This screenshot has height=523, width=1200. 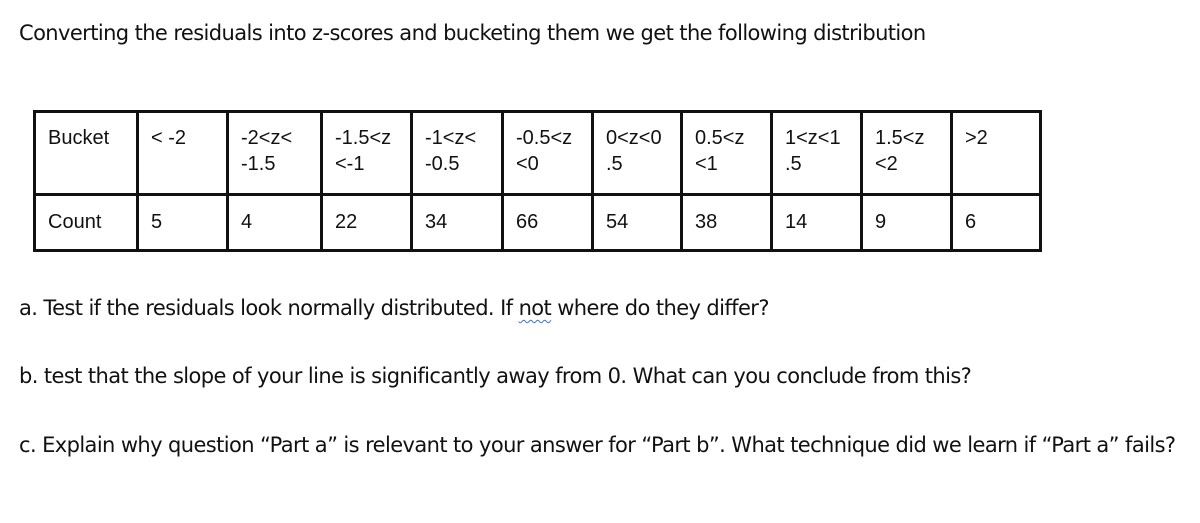 What do you see at coordinates (535, 308) in the screenshot?
I see `spellcheck-flagged-word: not` at bounding box center [535, 308].